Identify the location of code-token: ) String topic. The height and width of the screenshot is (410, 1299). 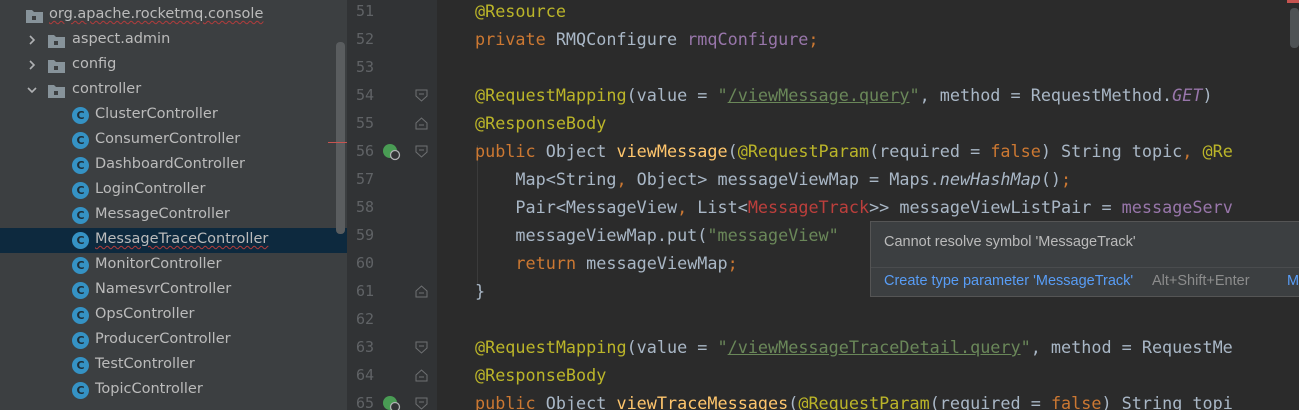
(1111, 151).